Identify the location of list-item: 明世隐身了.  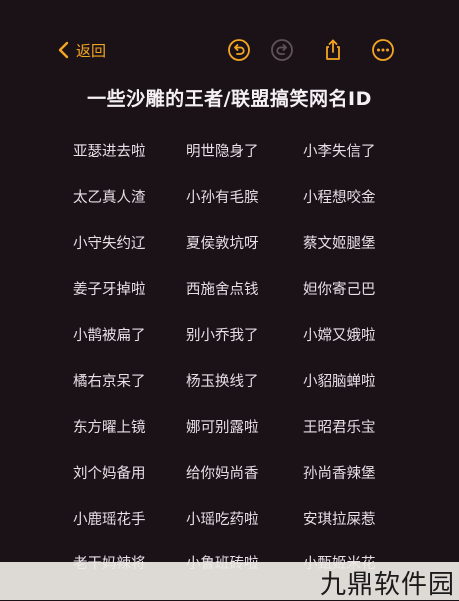
(222, 152).